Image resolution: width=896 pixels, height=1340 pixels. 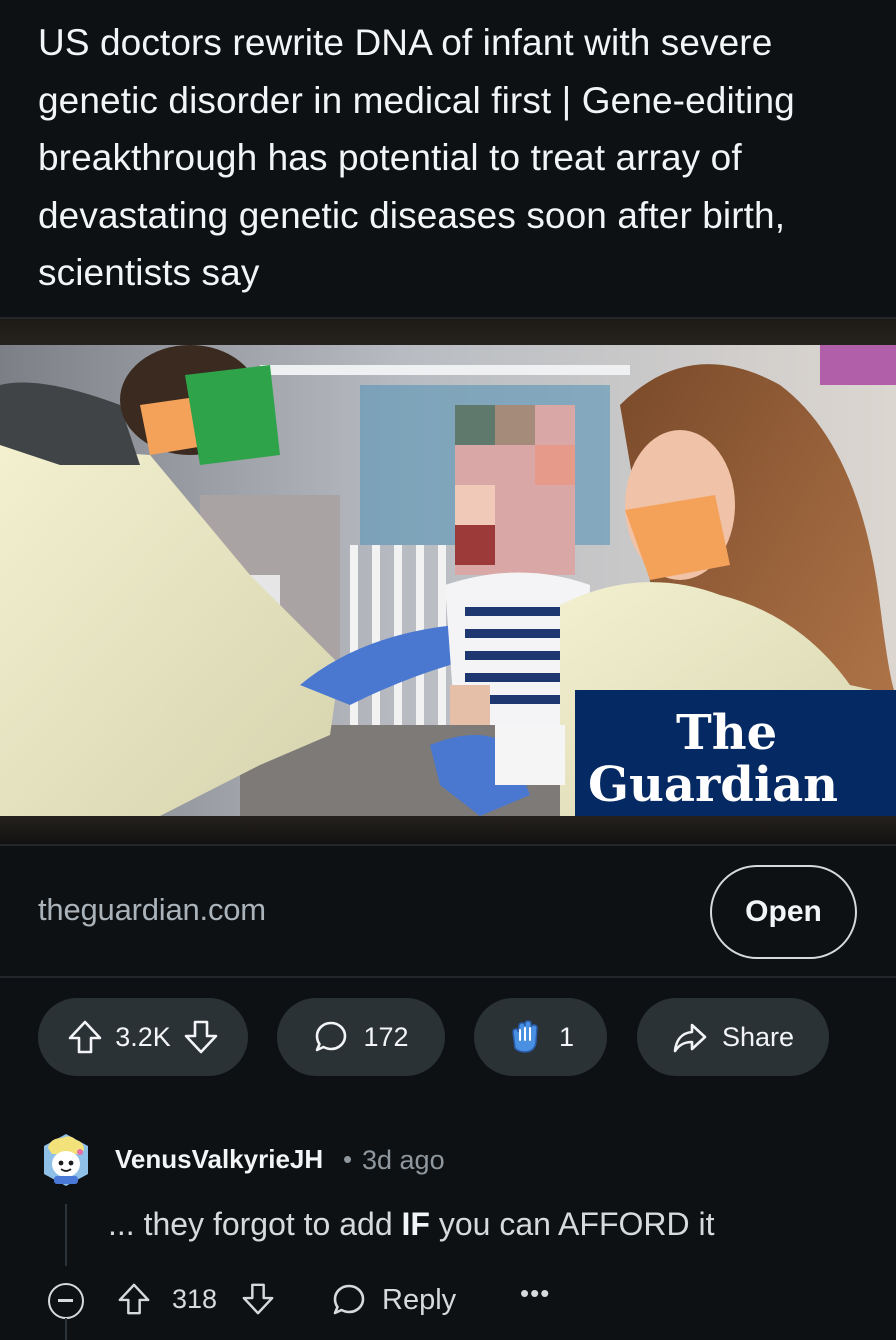 What do you see at coordinates (386, 1036) in the screenshot?
I see `comment-count: 172` at bounding box center [386, 1036].